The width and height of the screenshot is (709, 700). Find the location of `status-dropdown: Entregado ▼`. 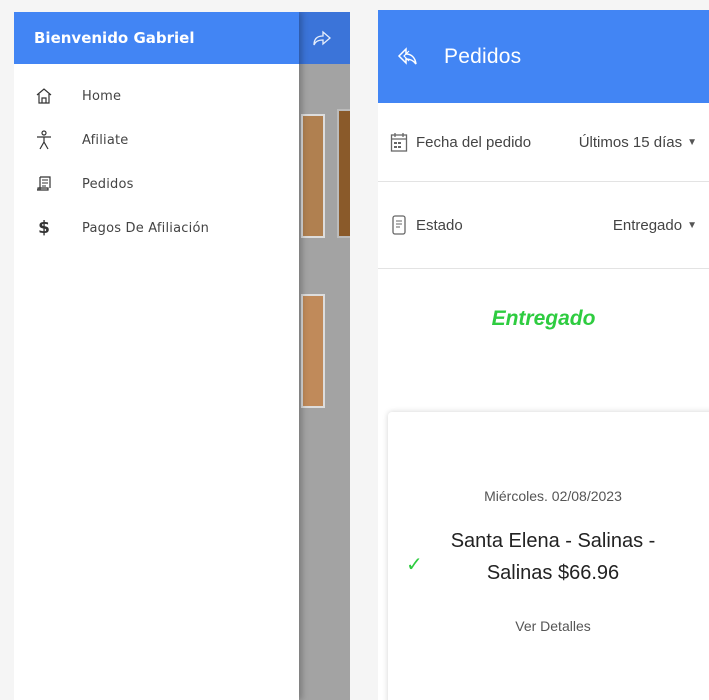

status-dropdown: Entregado ▼ is located at coordinates (655, 225).